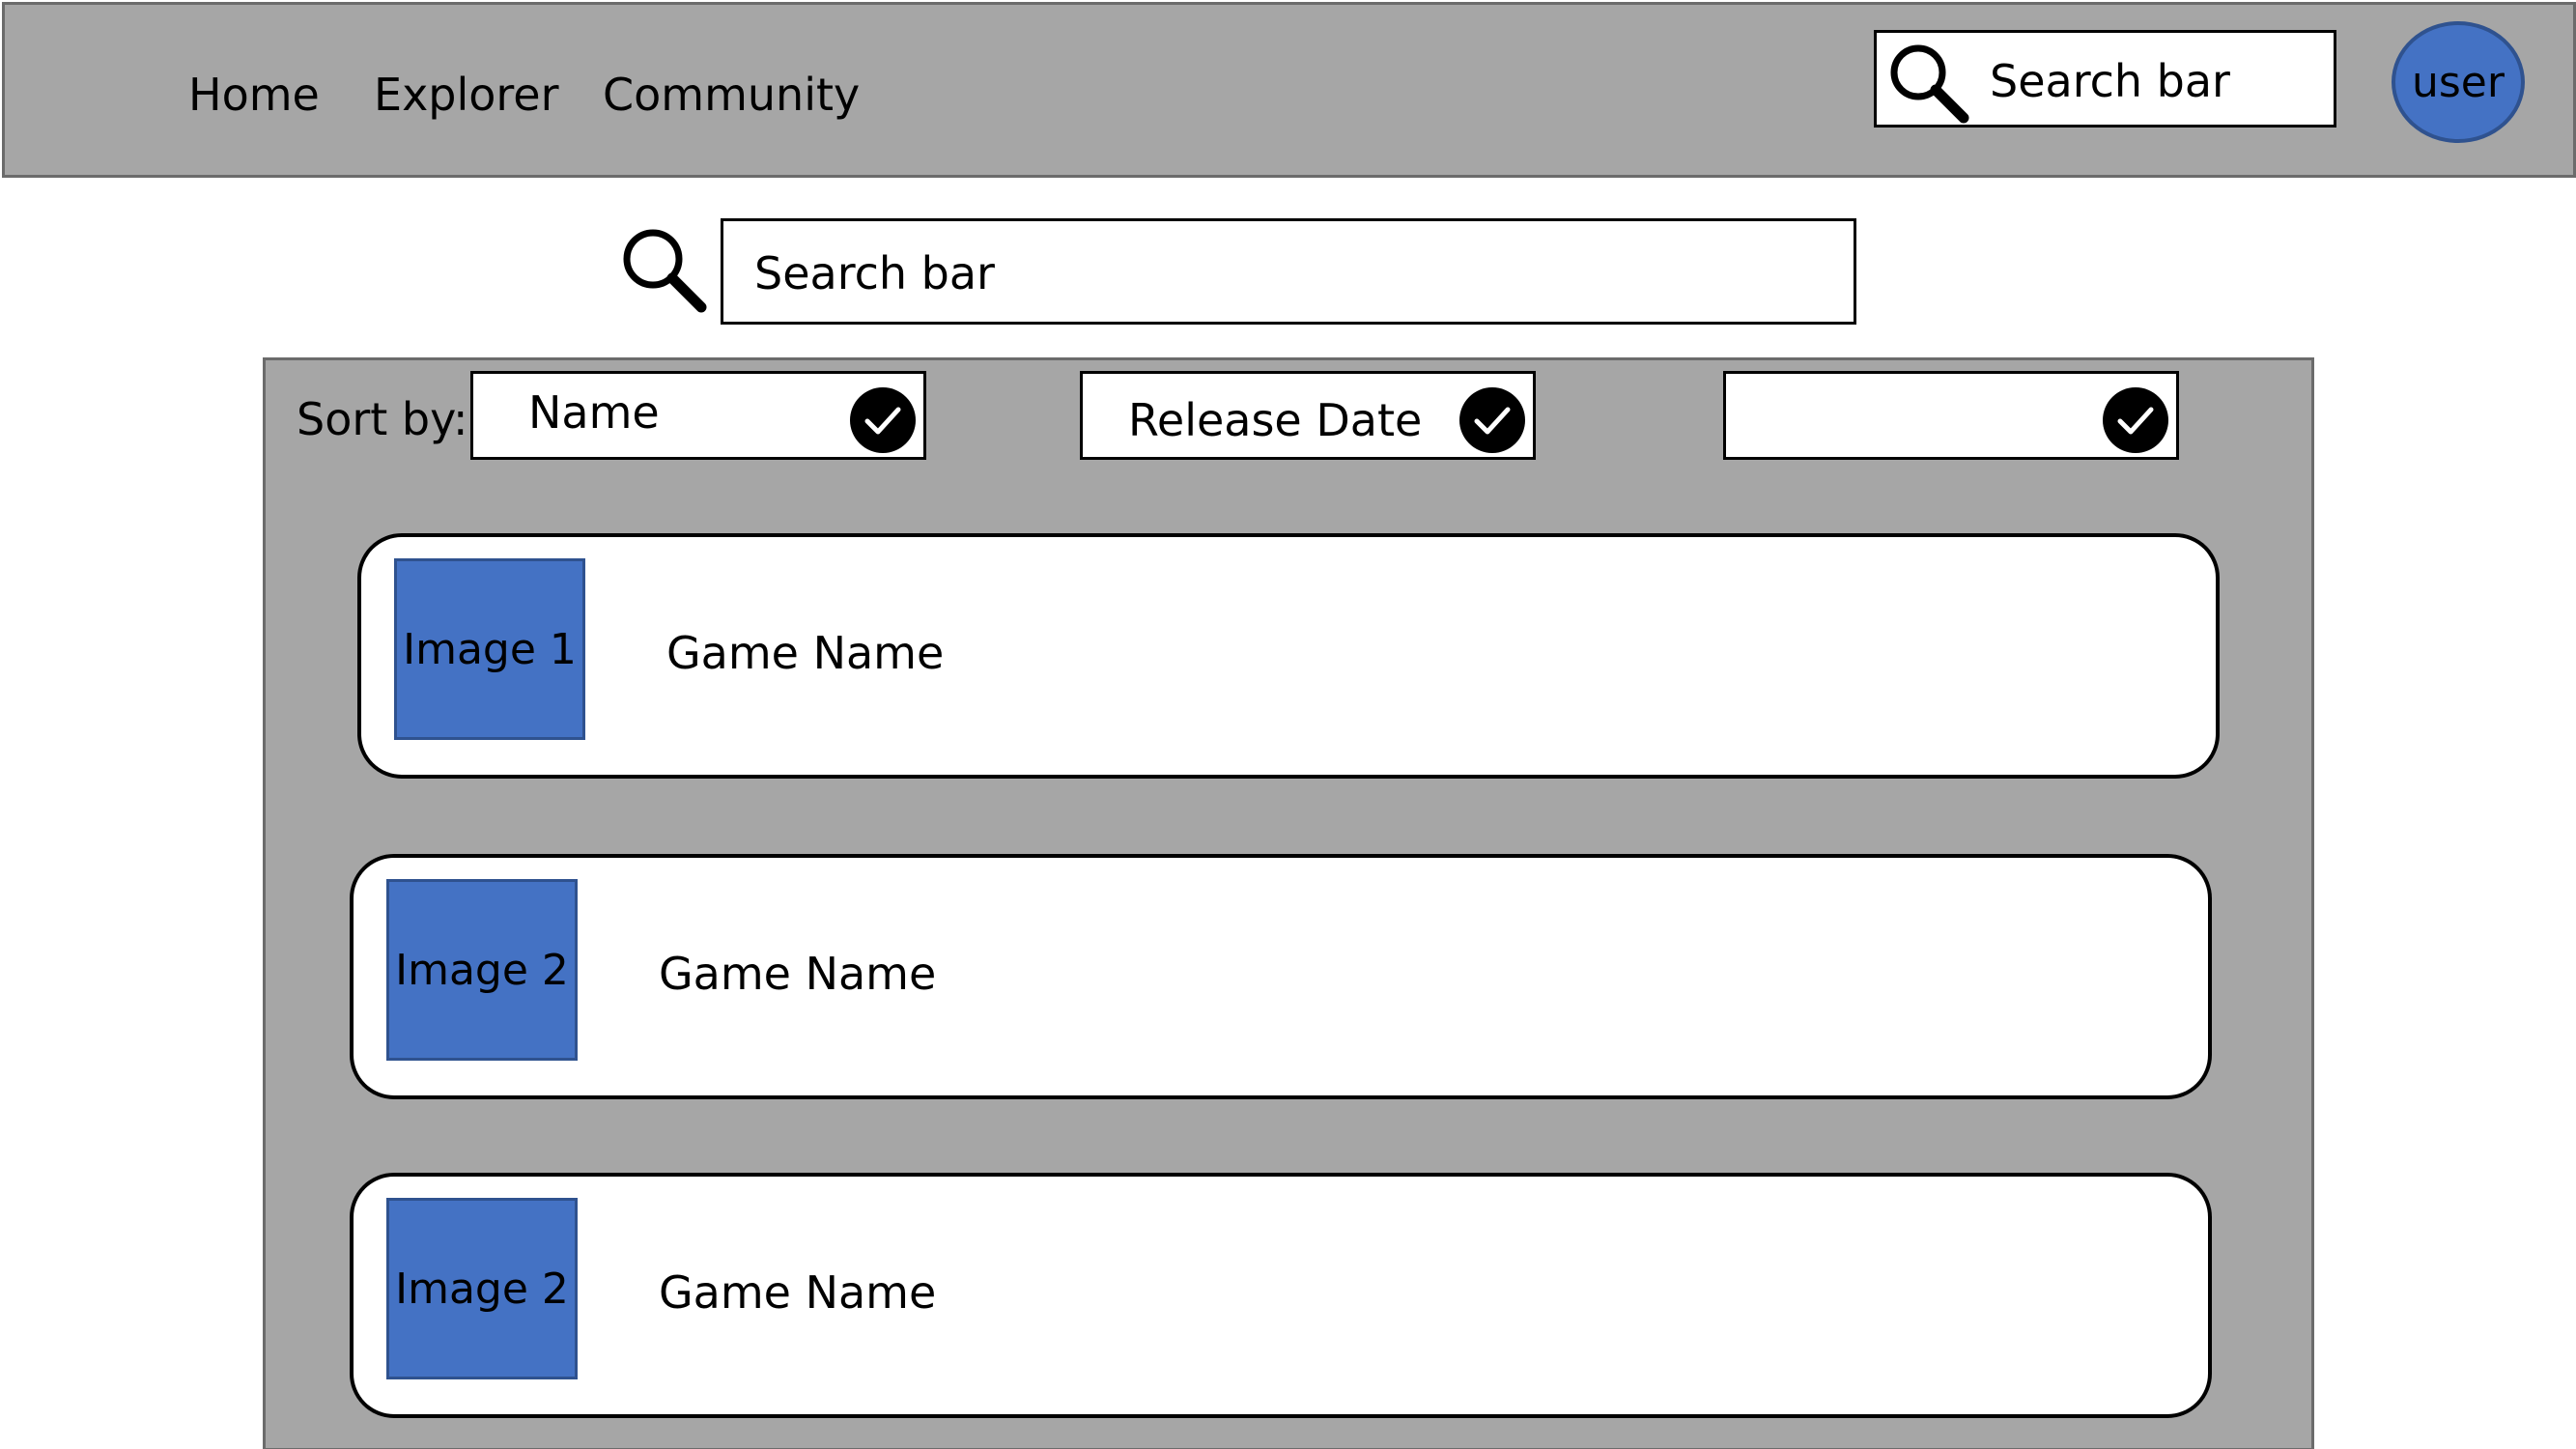 The height and width of the screenshot is (1449, 2576). Describe the element at coordinates (254, 95) in the screenshot. I see `nav-link-home: Home` at that location.